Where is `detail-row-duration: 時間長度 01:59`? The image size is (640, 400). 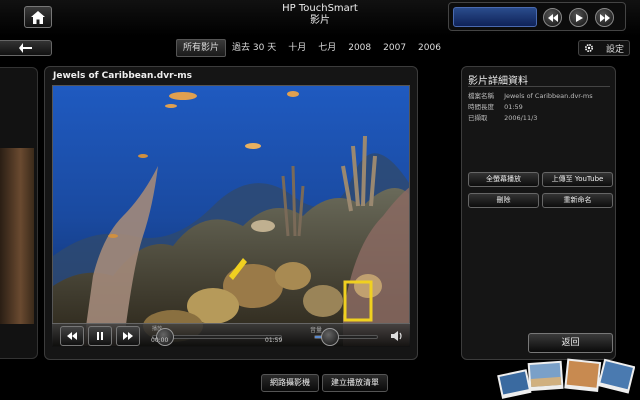
detail-row-duration: 時間長度 01:59 is located at coordinates (495, 106).